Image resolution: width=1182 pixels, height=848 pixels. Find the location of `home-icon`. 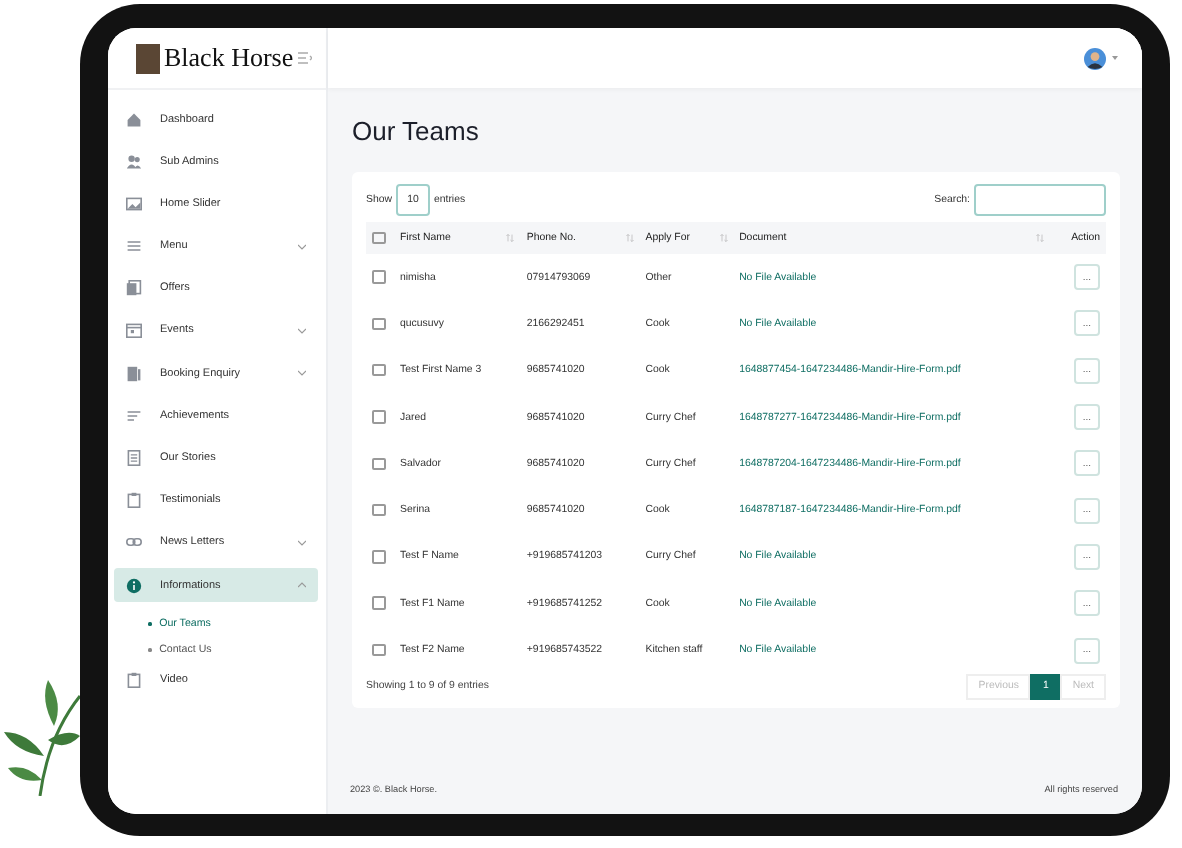

home-icon is located at coordinates (134, 119).